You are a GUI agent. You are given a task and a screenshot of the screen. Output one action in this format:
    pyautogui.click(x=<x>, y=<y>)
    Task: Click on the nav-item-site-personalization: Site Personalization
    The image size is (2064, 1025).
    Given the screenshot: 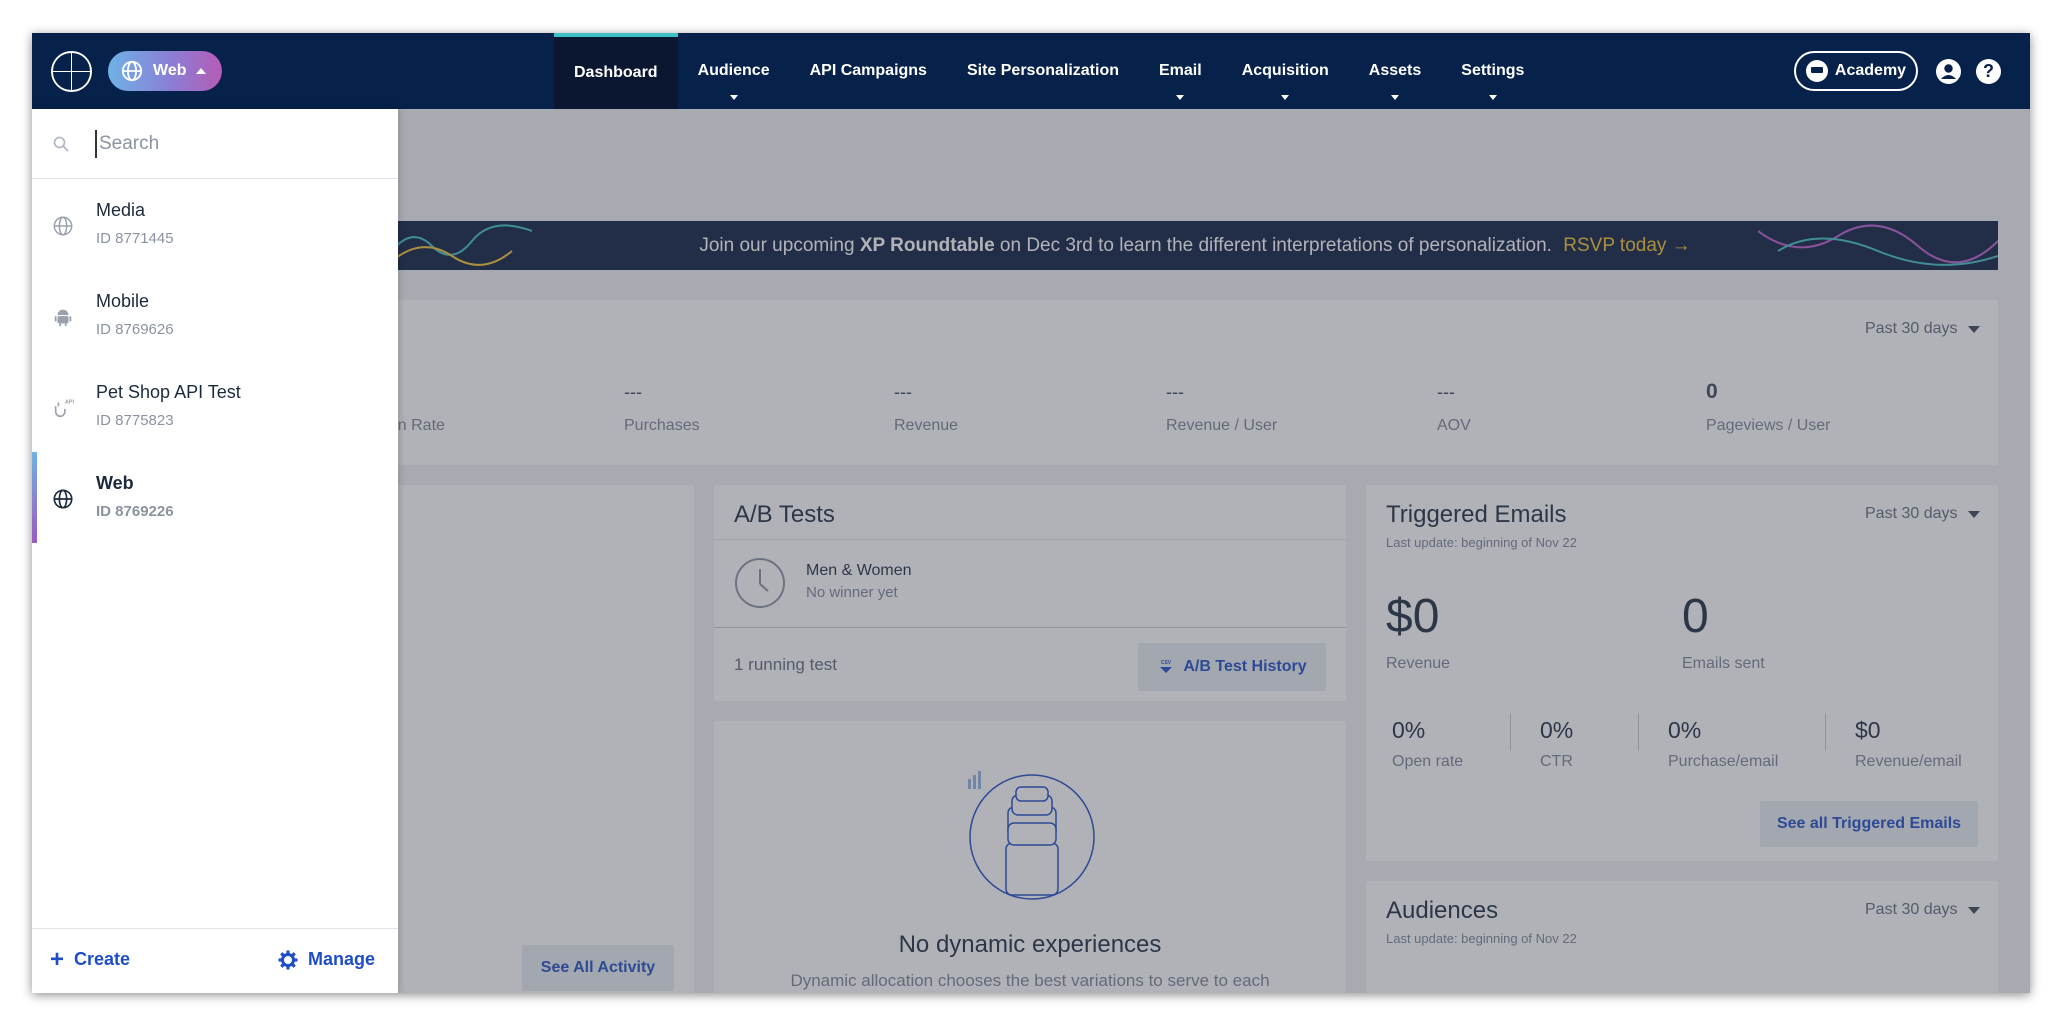 What is the action you would take?
    pyautogui.click(x=1043, y=71)
    